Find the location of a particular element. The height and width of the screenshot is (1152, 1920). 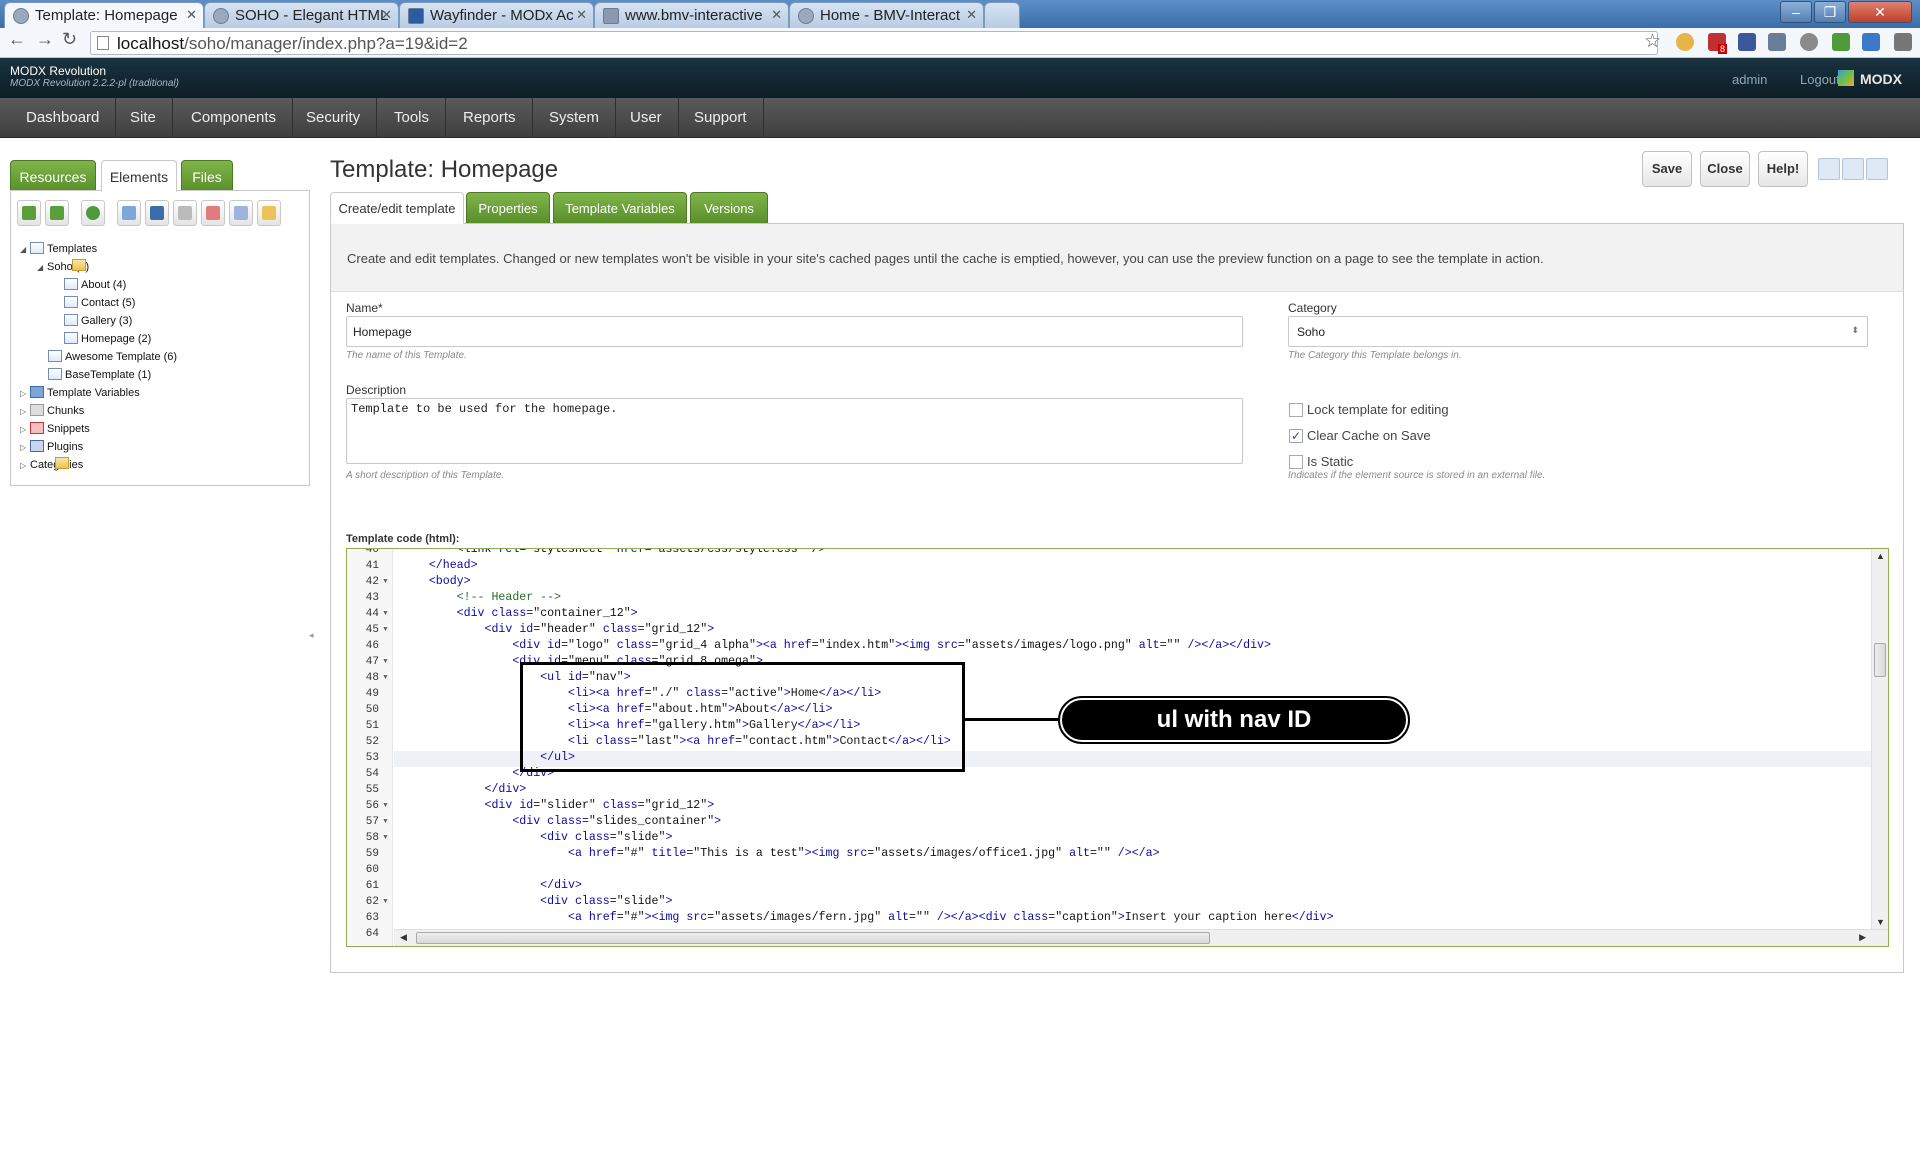

expand-all-button is located at coordinates (29, 213).